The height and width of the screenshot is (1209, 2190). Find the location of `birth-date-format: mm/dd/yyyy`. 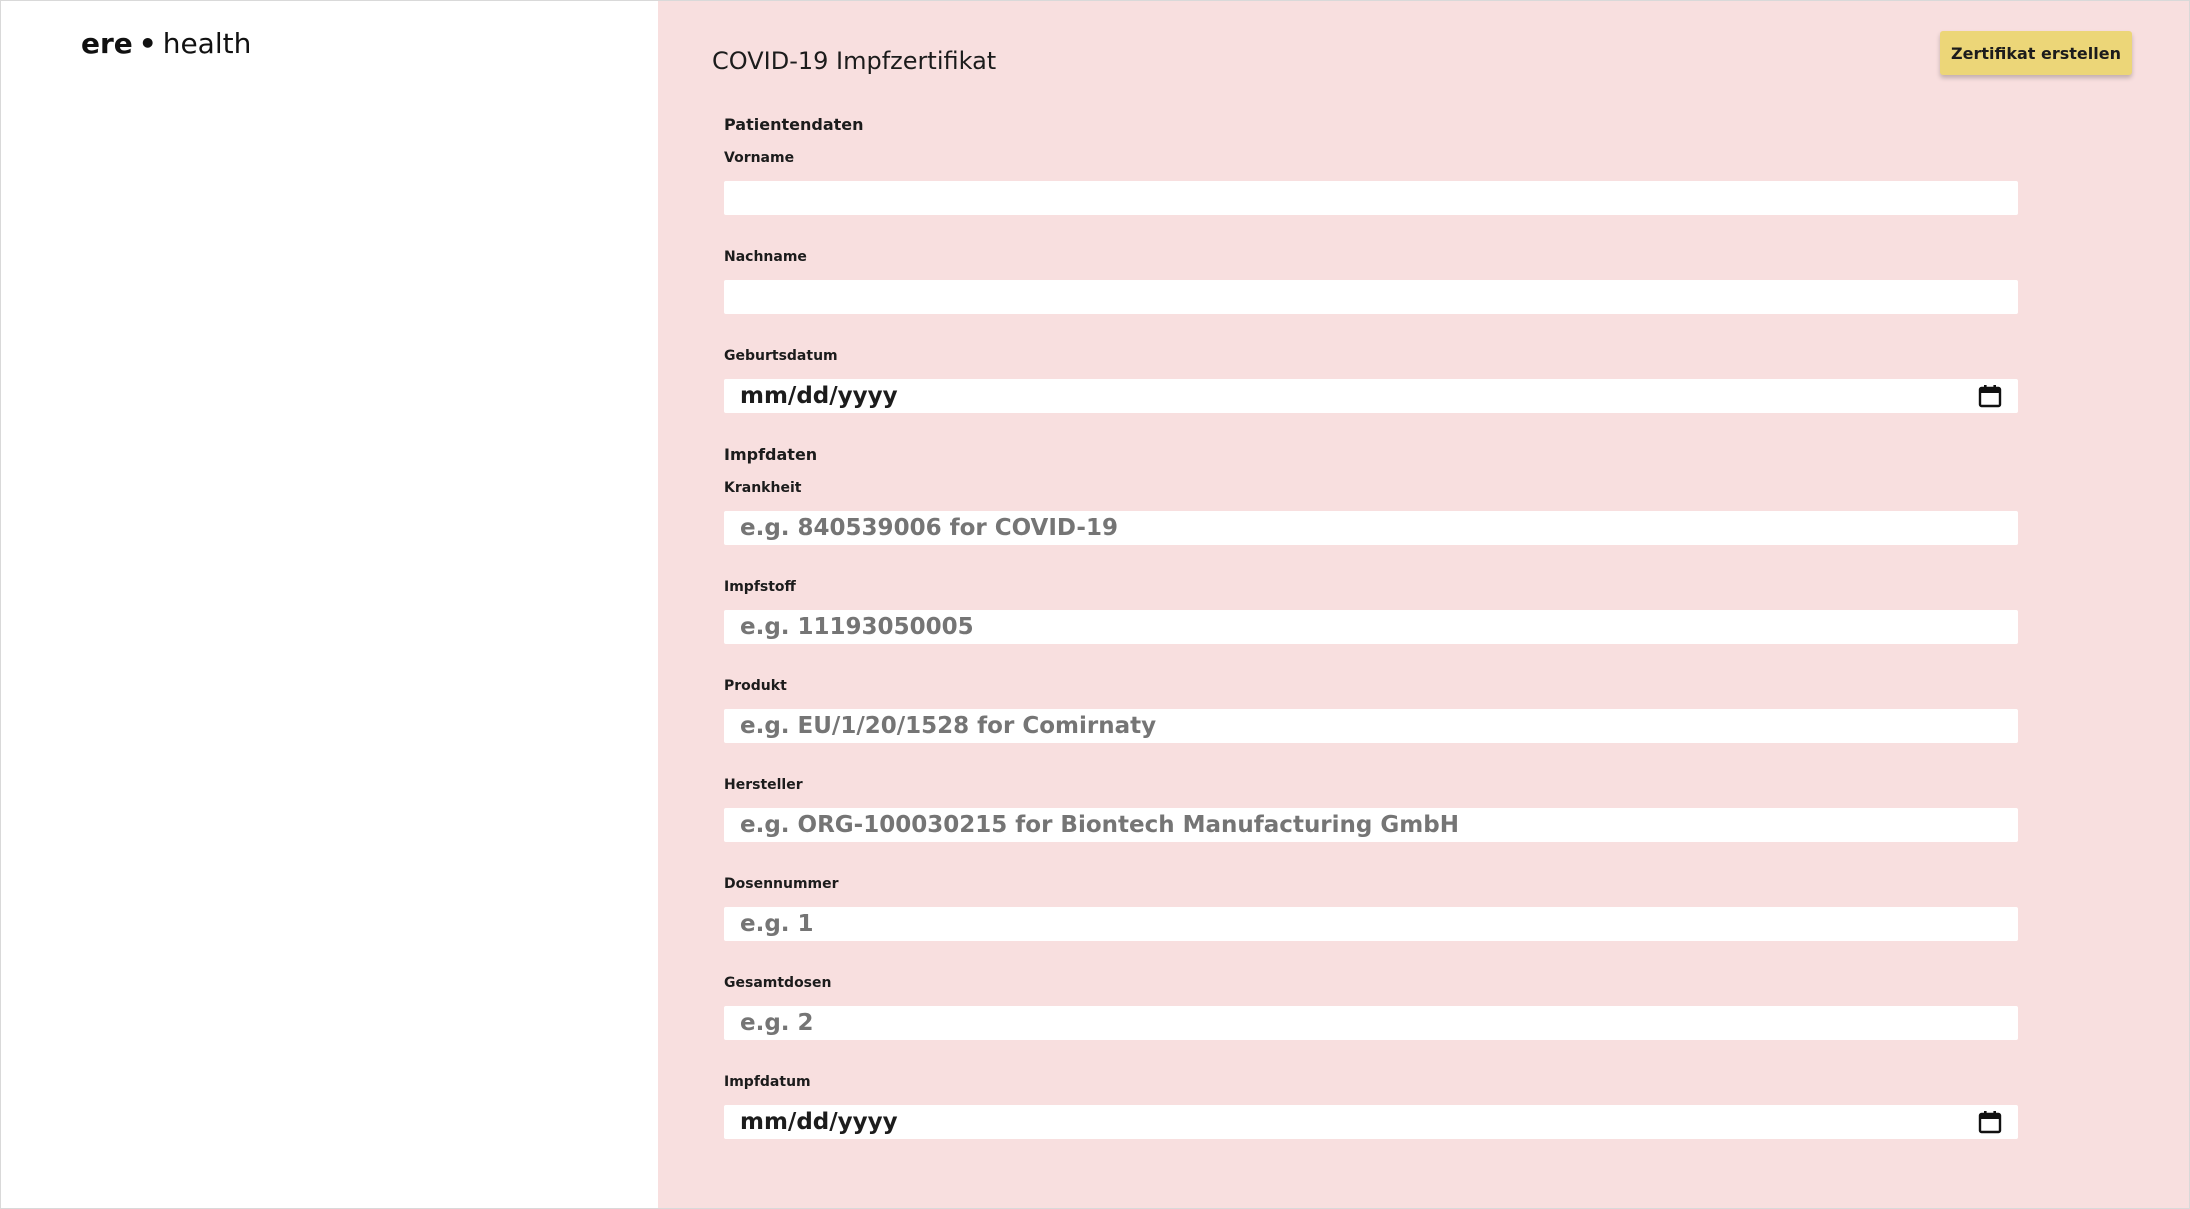

birth-date-format: mm/dd/yyyy is located at coordinates (819, 396).